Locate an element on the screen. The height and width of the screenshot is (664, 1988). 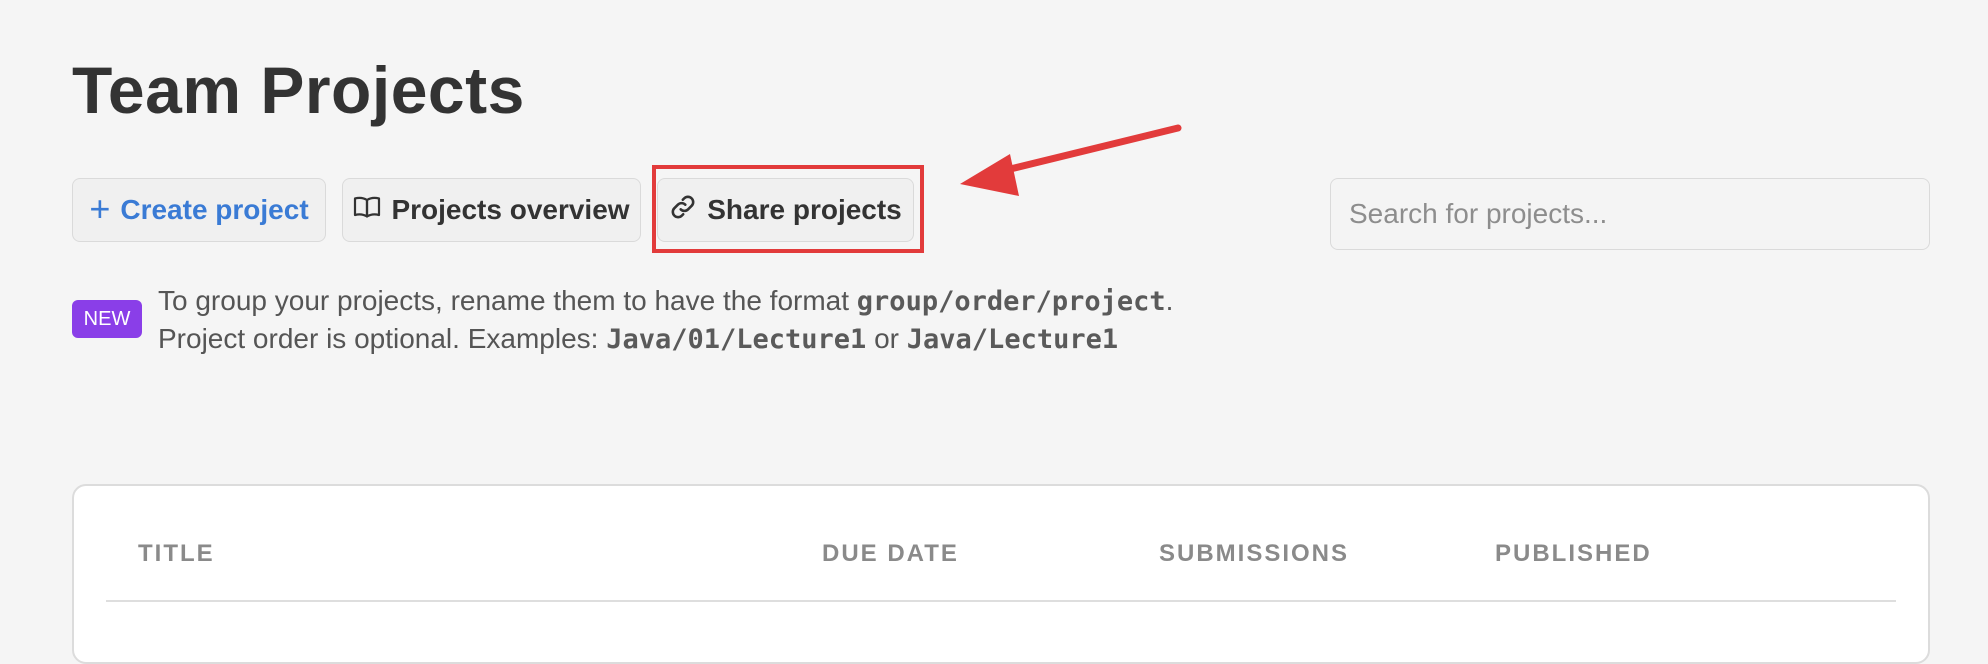
notice-or: or is located at coordinates (886, 338).